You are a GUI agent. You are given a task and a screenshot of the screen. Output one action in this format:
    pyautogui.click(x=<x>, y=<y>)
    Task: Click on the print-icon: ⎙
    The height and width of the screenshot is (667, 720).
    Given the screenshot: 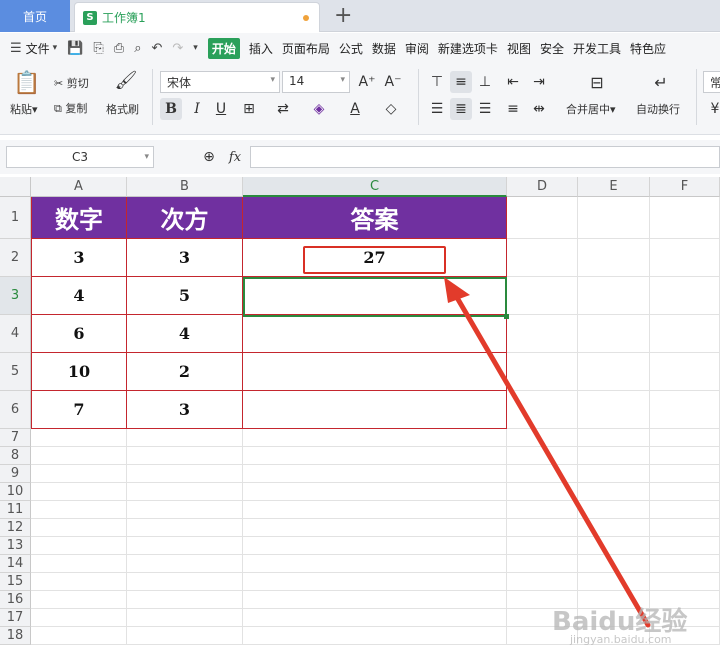 What is the action you would take?
    pyautogui.click(x=119, y=48)
    